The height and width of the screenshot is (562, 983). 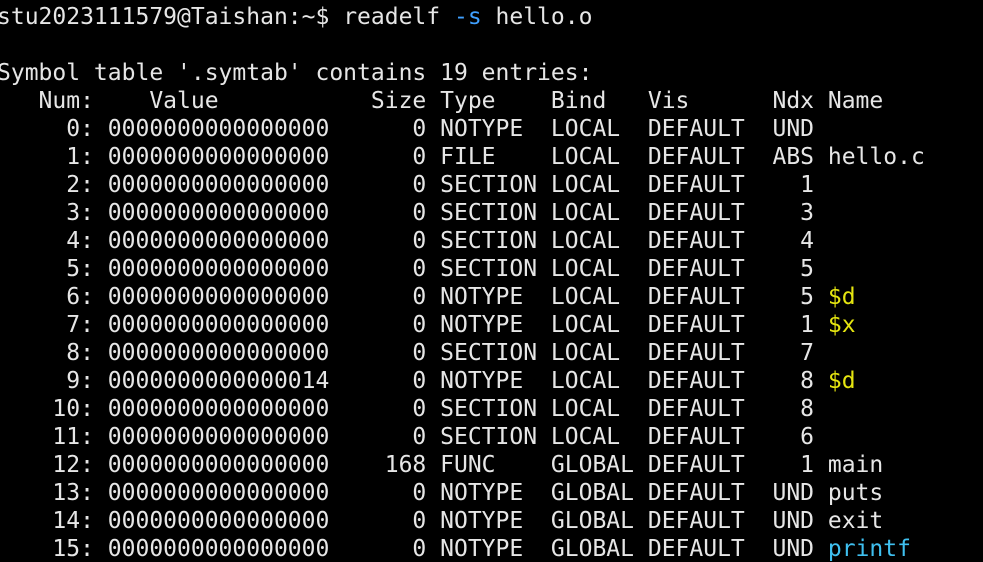 What do you see at coordinates (54, 465) in the screenshot?
I see `symbol-num: 12:` at bounding box center [54, 465].